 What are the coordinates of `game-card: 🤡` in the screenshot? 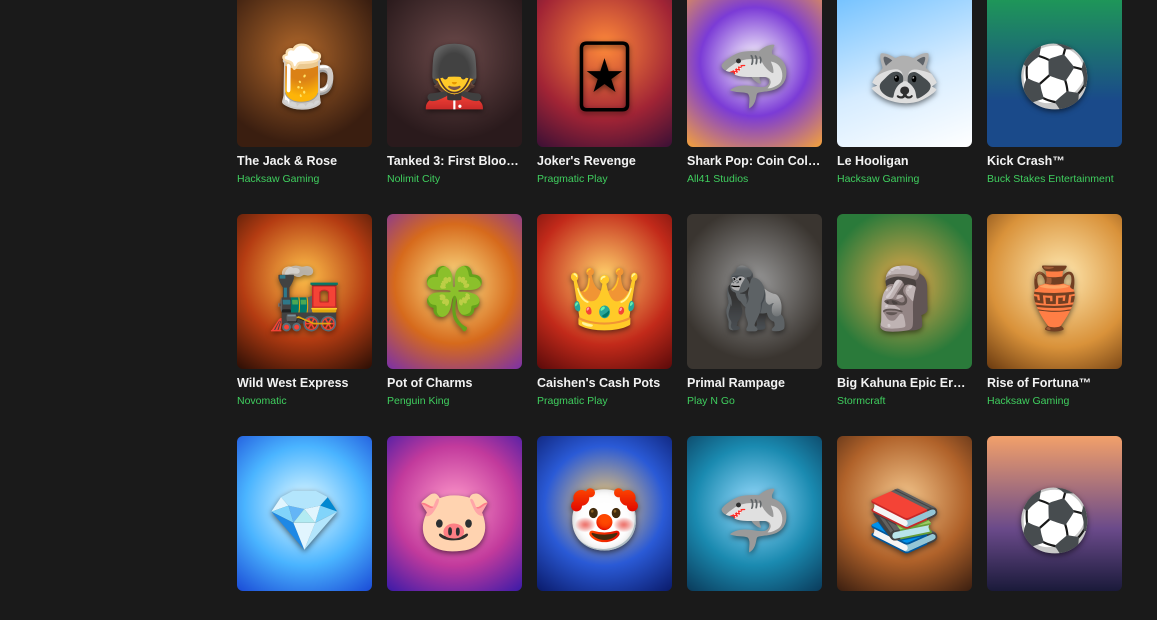 It's located at (604, 513).